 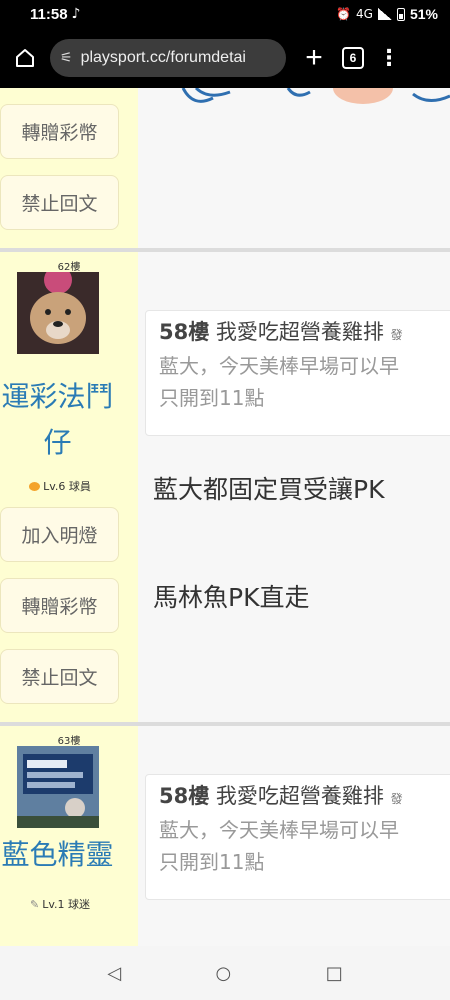 I want to click on add-light-button: 加入明燈, so click(x=59, y=534).